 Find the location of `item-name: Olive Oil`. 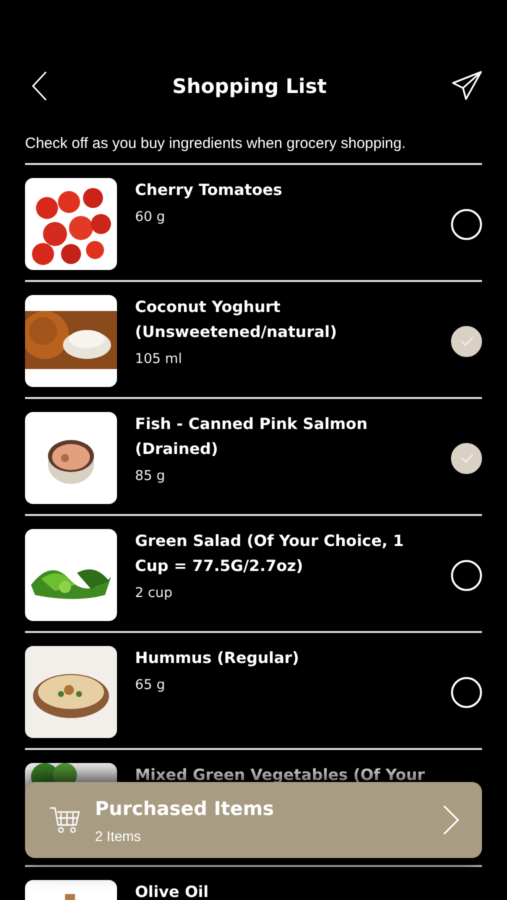

item-name: Olive Oil is located at coordinates (172, 891).